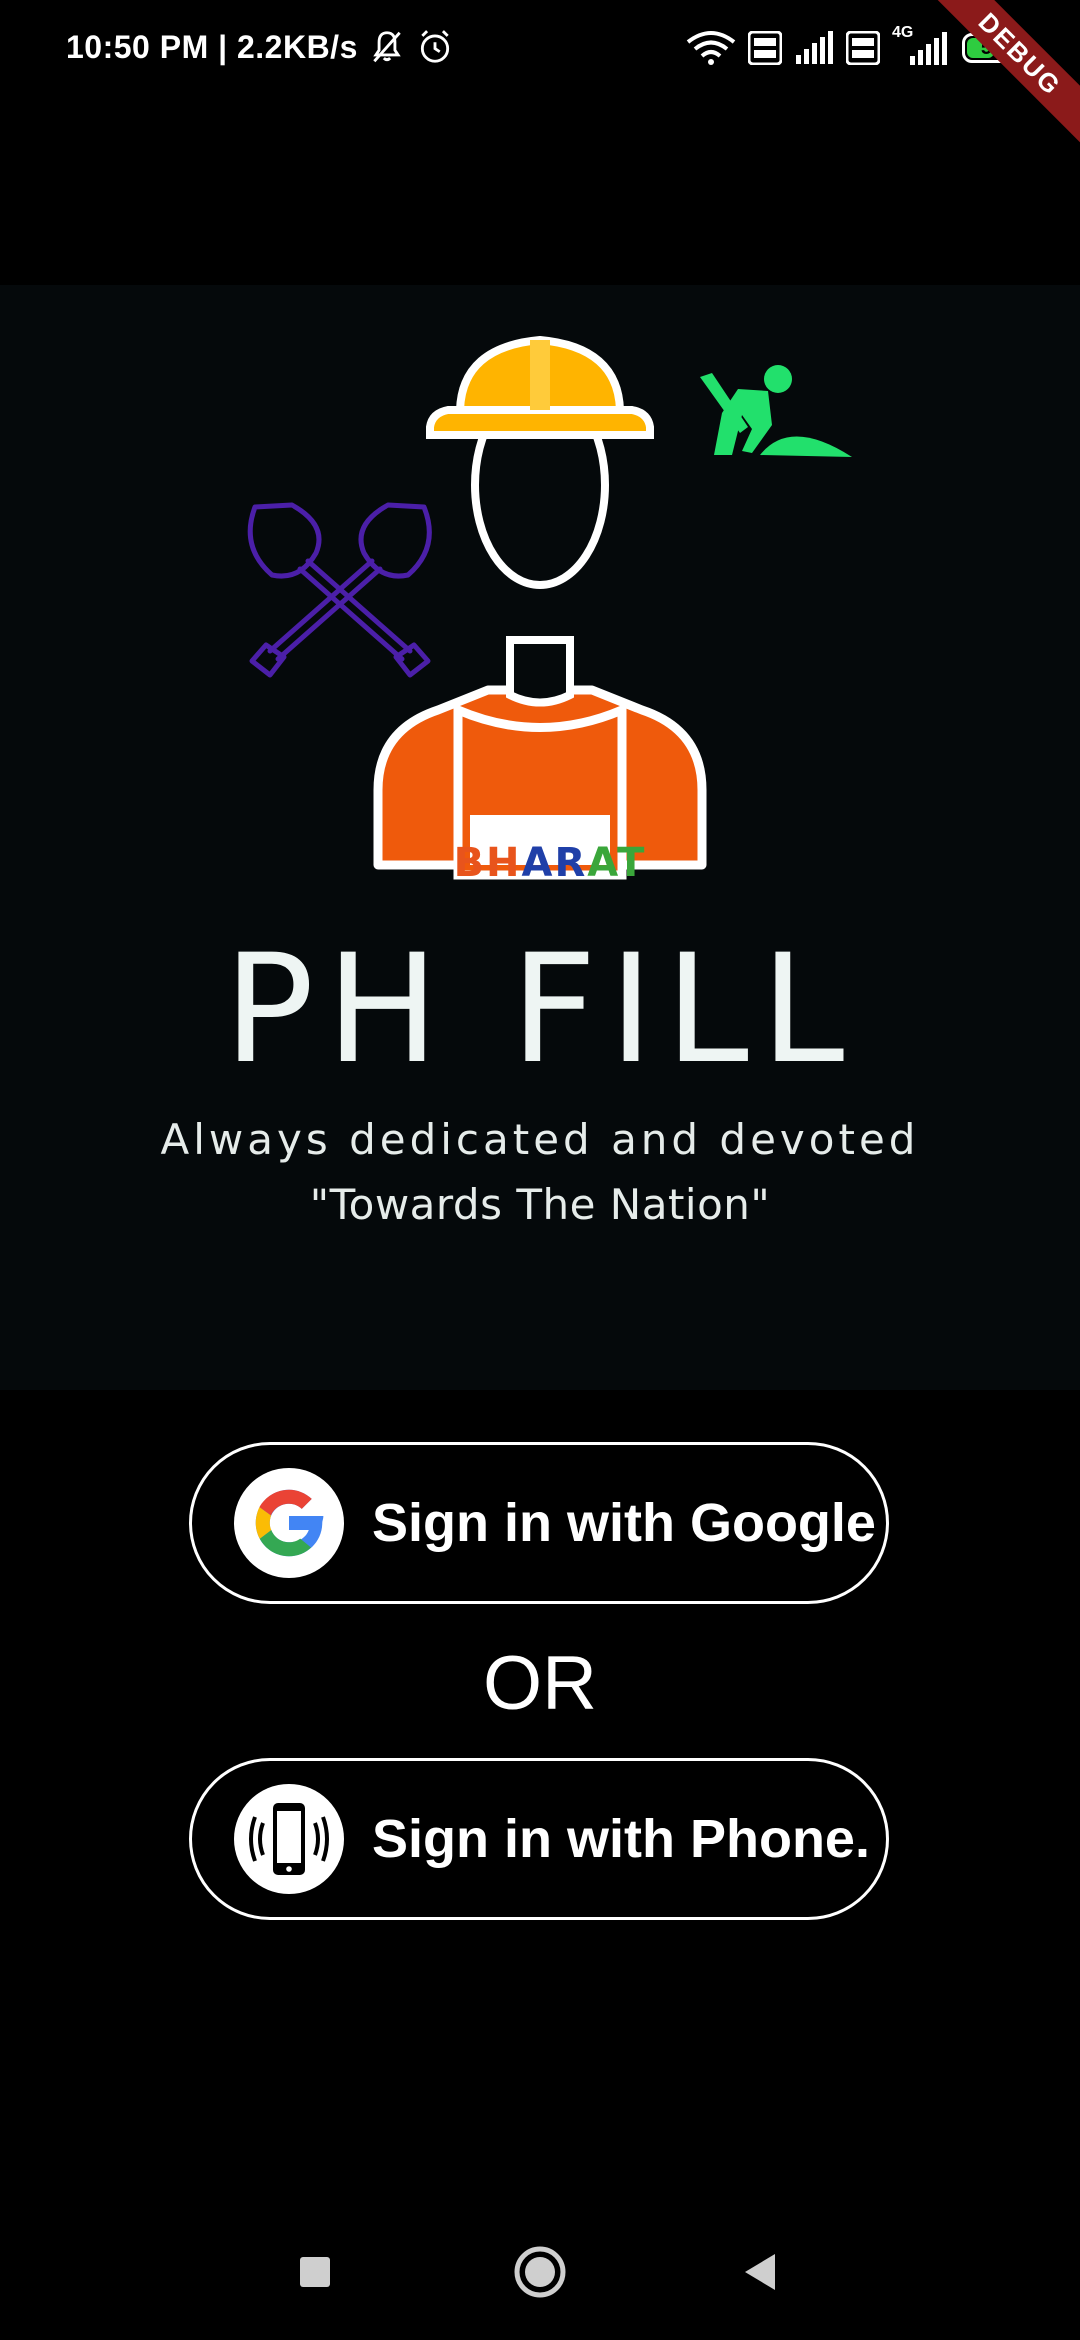 The width and height of the screenshot is (1080, 2340). I want to click on back-triangle-icon, so click(760, 2272).